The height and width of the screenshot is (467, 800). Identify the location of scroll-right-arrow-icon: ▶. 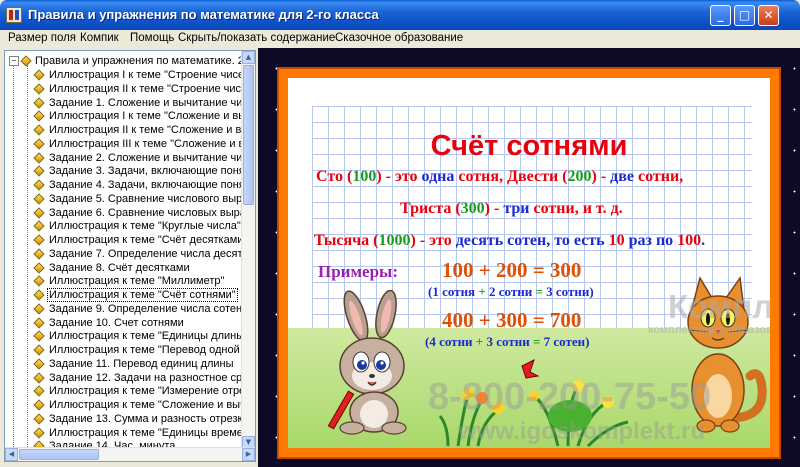
(248, 454).